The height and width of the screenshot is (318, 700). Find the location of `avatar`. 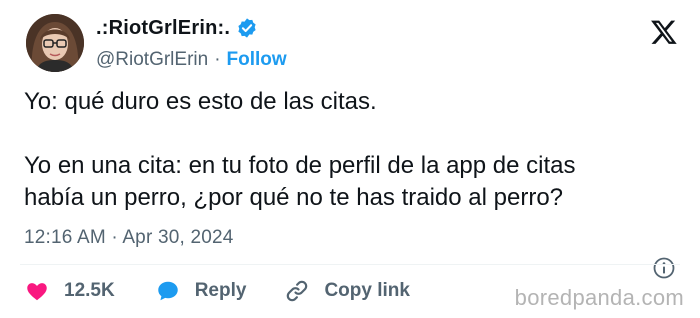

avatar is located at coordinates (55, 43).